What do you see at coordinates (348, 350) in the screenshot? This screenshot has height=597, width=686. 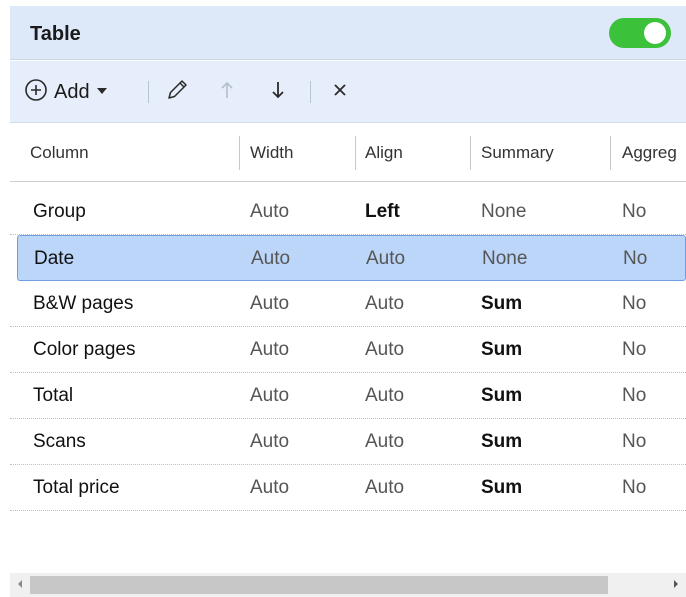 I see `table-row: Color pages Auto Auto Sum No` at bounding box center [348, 350].